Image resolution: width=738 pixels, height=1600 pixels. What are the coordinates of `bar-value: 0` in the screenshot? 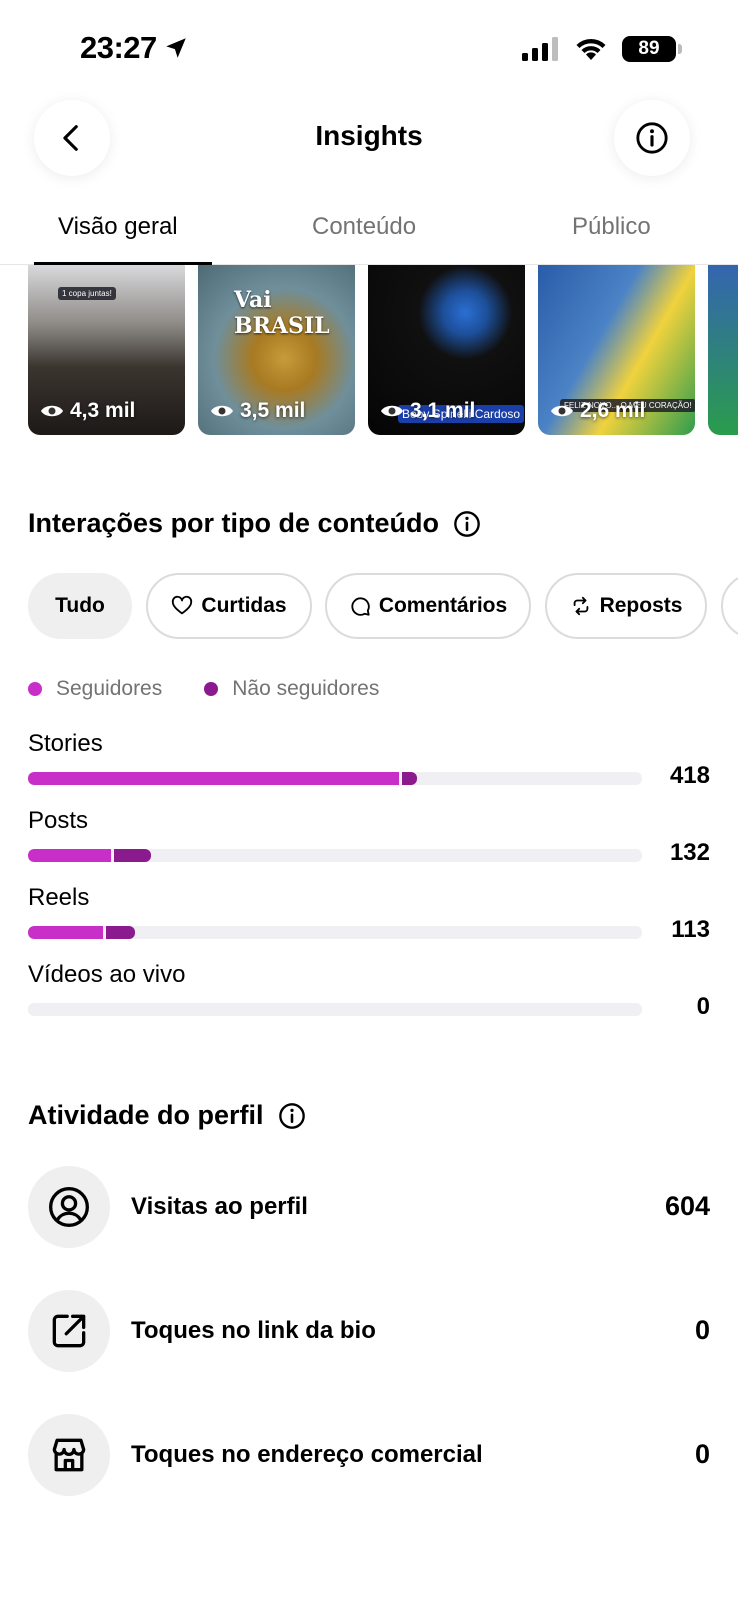 It's located at (703, 1006).